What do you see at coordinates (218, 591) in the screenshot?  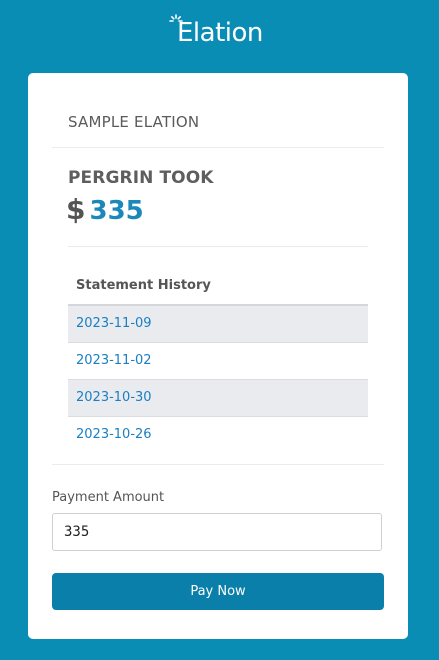 I see `pay-now-button: Pay Now` at bounding box center [218, 591].